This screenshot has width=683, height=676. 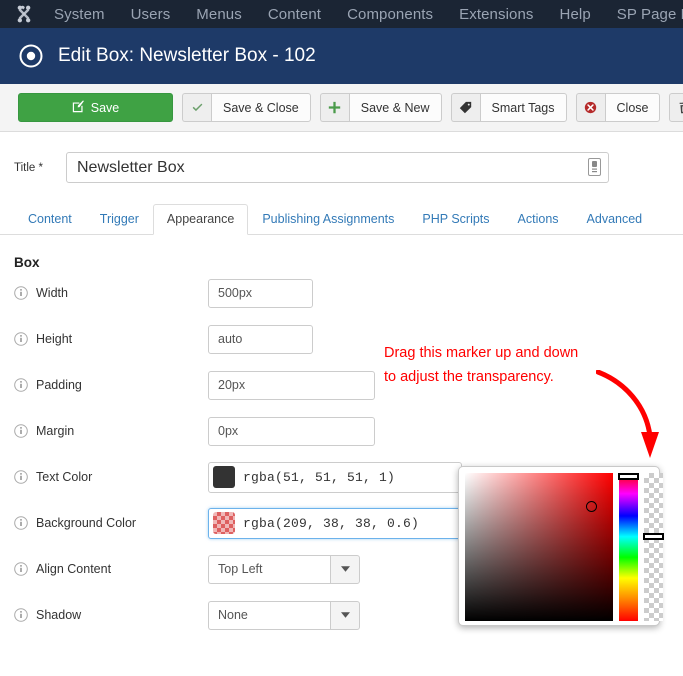 I want to click on form-row-padding: Padding, so click(x=341, y=385).